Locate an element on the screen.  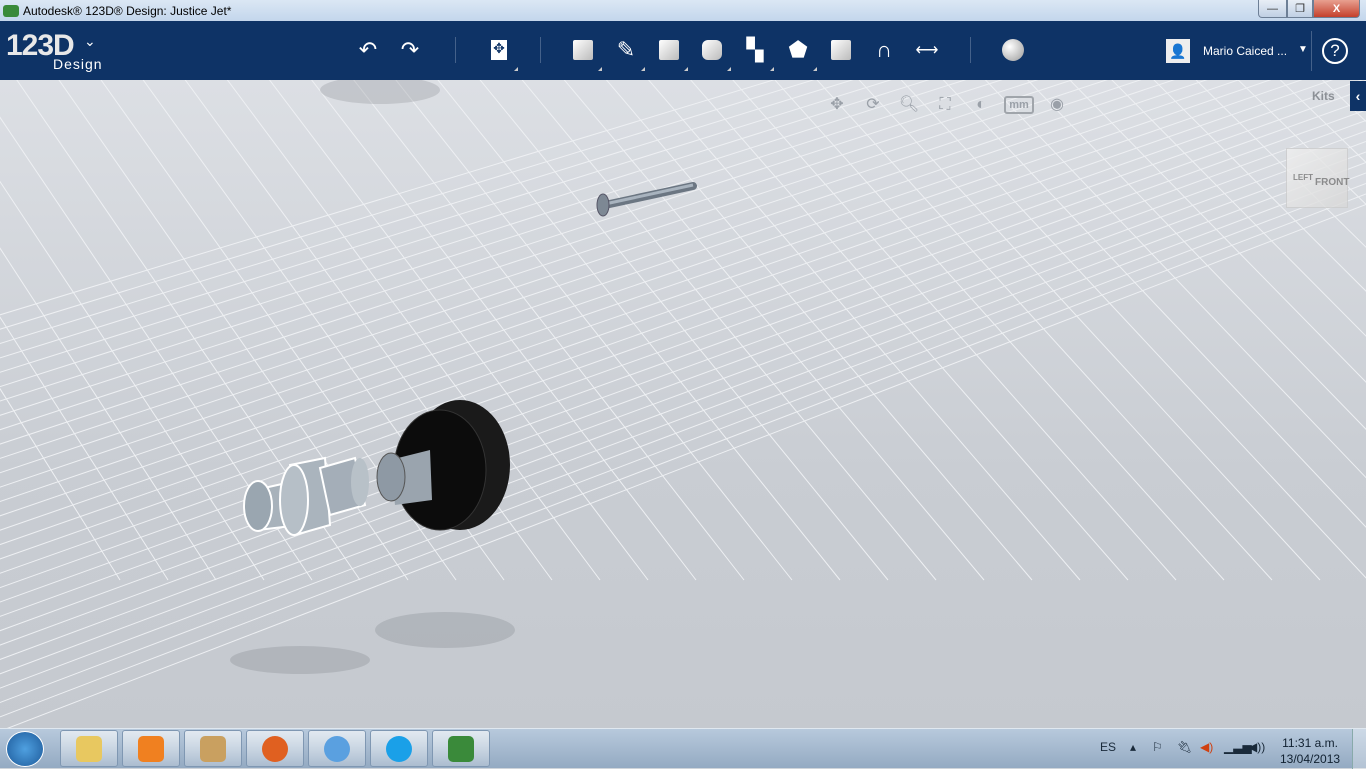
taskbar-123d-design is located at coordinates (461, 748).